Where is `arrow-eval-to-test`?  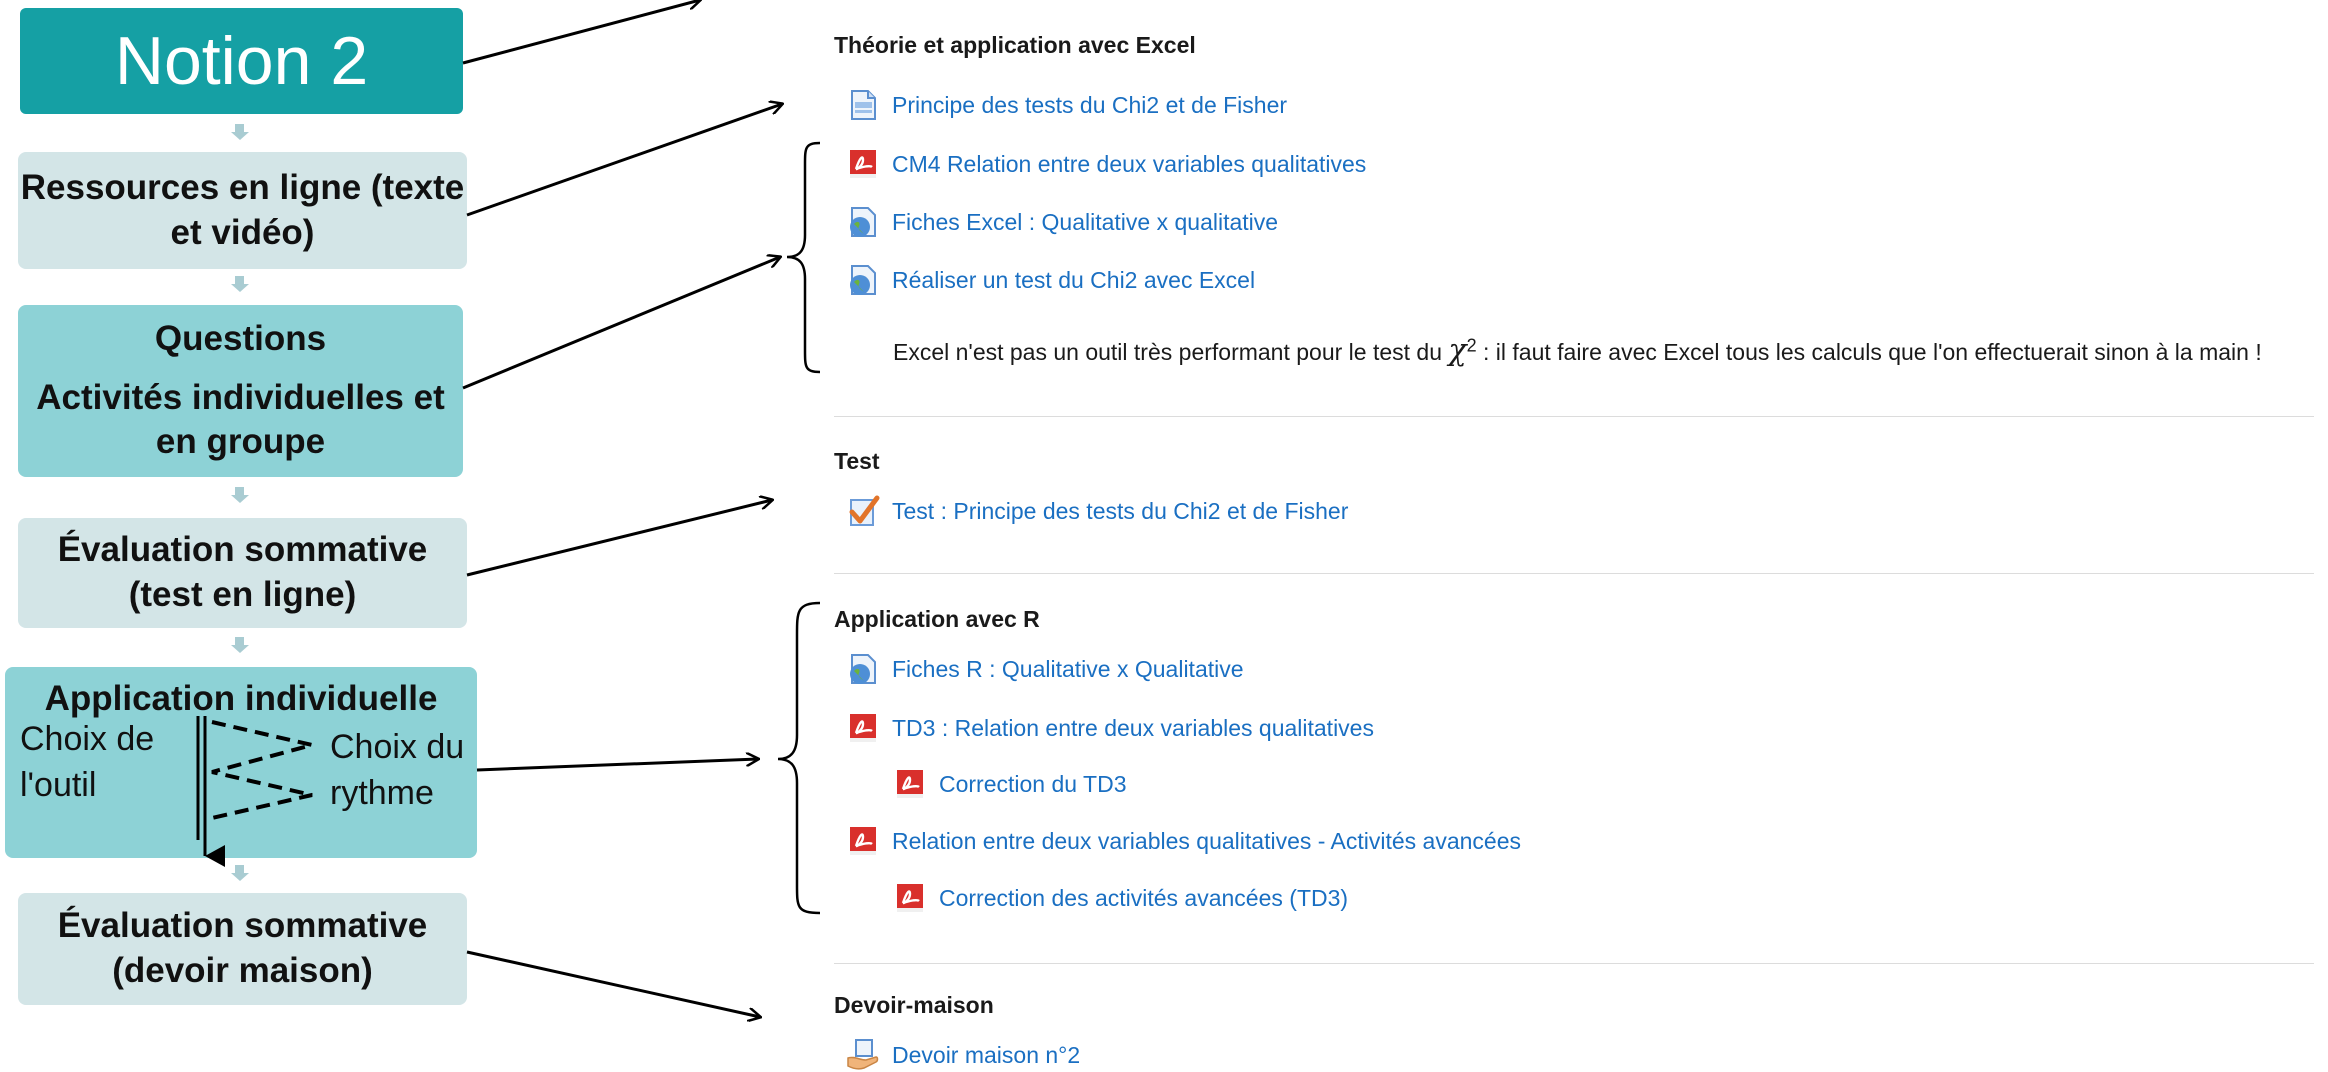
arrow-eval-to-test is located at coordinates (619, 538).